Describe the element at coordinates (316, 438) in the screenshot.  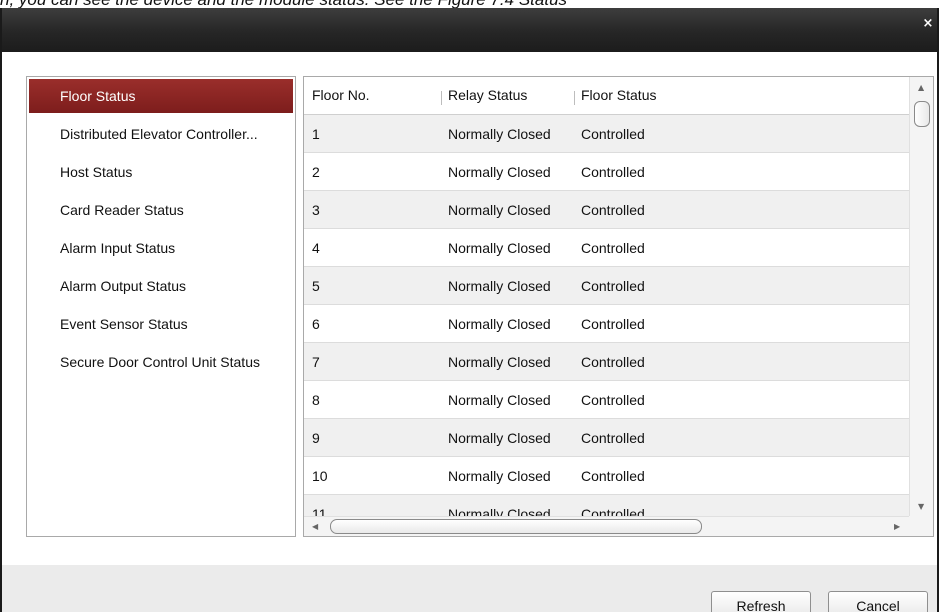
I see `floor-no-cell: 9` at that location.